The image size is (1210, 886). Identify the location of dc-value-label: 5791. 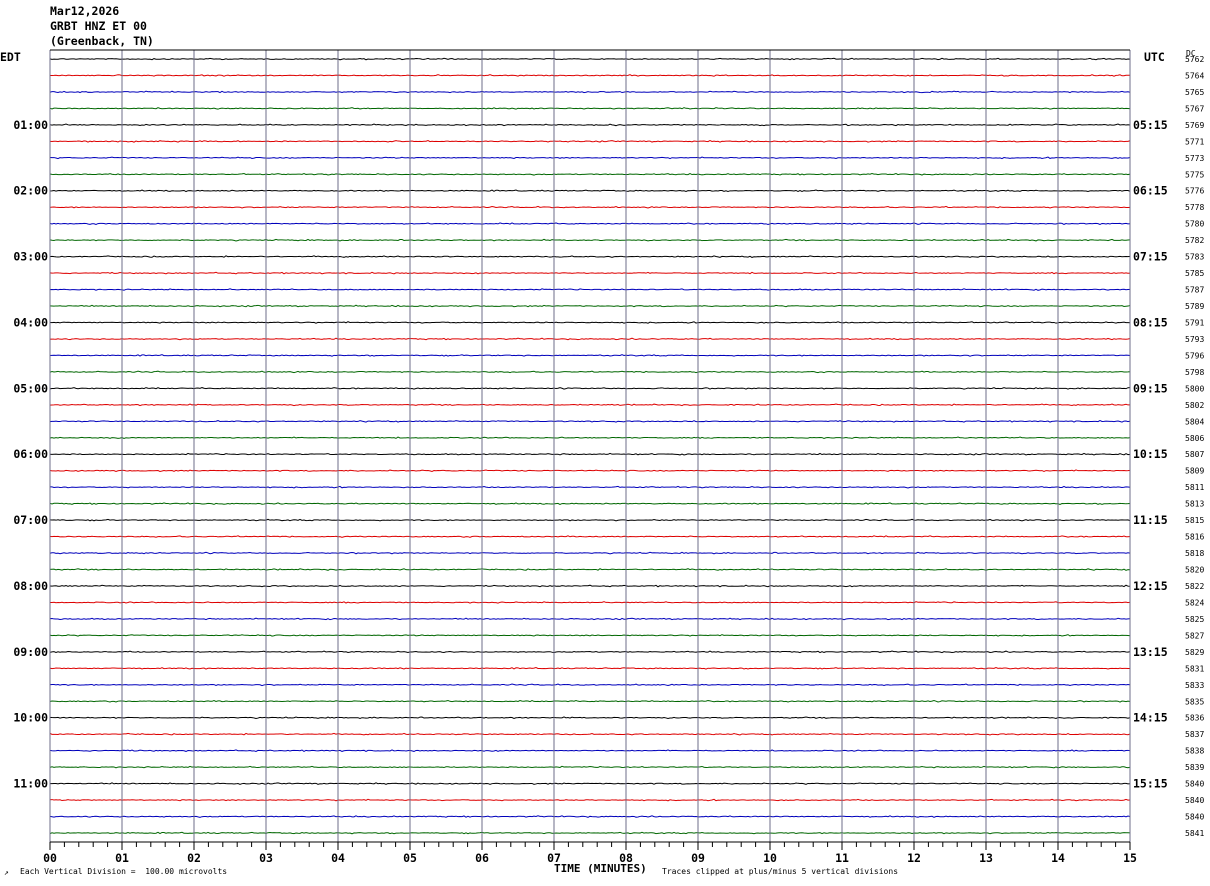
(1194, 322).